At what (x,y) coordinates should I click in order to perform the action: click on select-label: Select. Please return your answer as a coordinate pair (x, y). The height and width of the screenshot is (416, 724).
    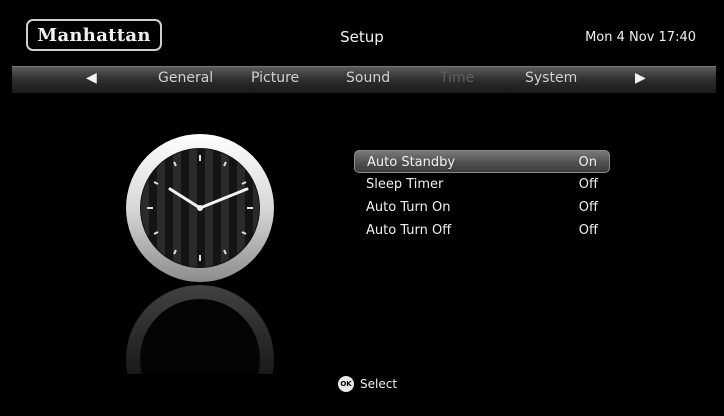
    Looking at the image, I should click on (379, 384).